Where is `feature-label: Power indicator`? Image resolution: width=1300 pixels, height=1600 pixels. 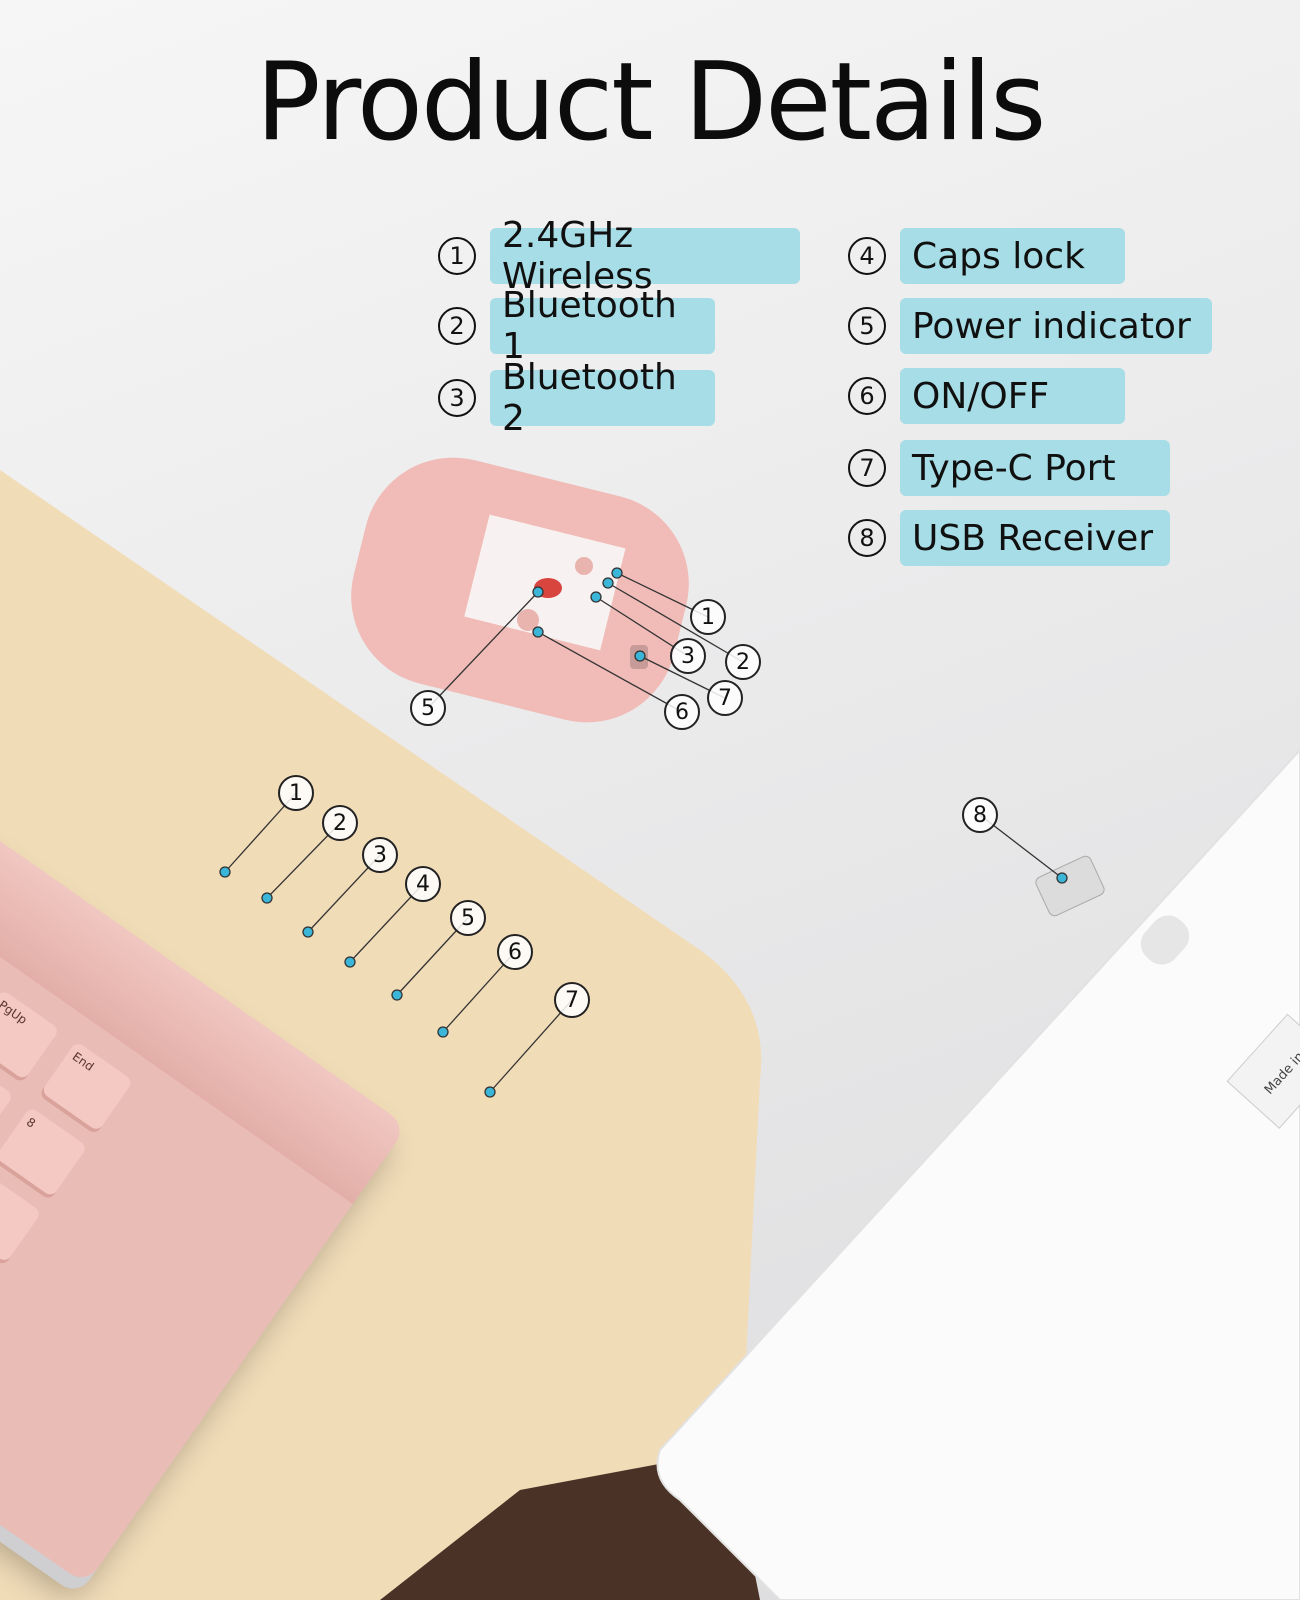
feature-label: Power indicator is located at coordinates (1056, 326).